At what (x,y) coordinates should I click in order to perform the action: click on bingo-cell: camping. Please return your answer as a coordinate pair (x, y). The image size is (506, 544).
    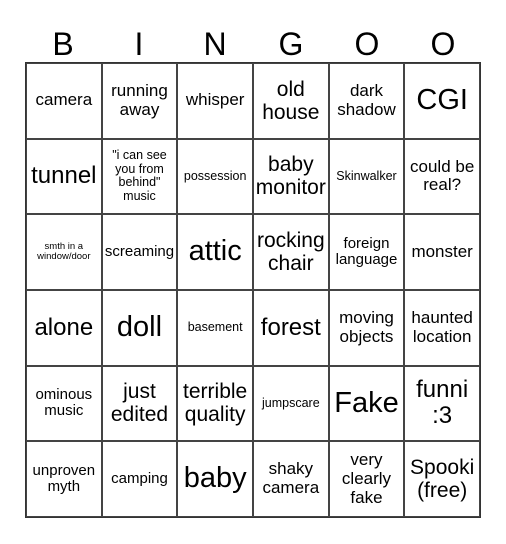
    Looking at the image, I should click on (139, 479).